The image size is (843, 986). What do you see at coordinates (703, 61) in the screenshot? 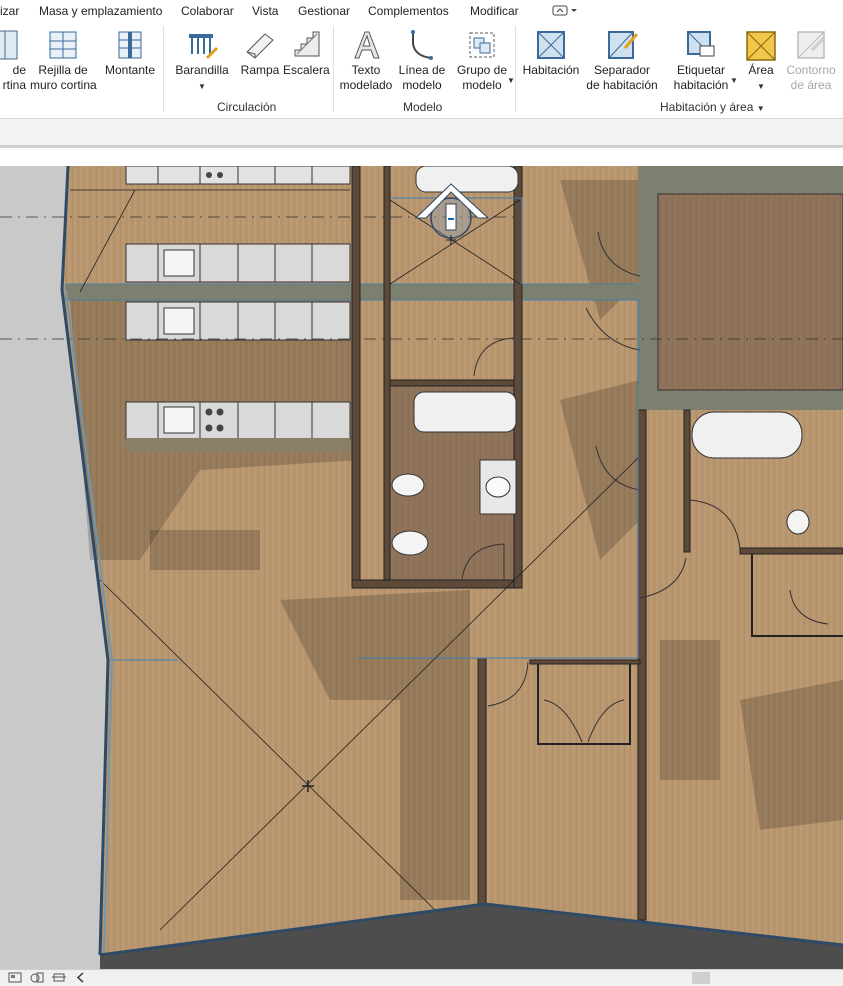
I see `tag-room-button: Etiquetar habitación ▼` at bounding box center [703, 61].